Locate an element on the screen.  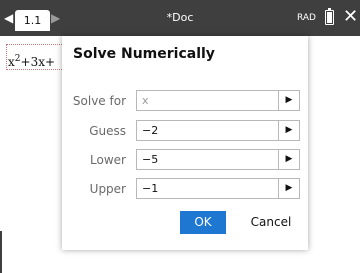
solve-for-value: x is located at coordinates (145, 100).